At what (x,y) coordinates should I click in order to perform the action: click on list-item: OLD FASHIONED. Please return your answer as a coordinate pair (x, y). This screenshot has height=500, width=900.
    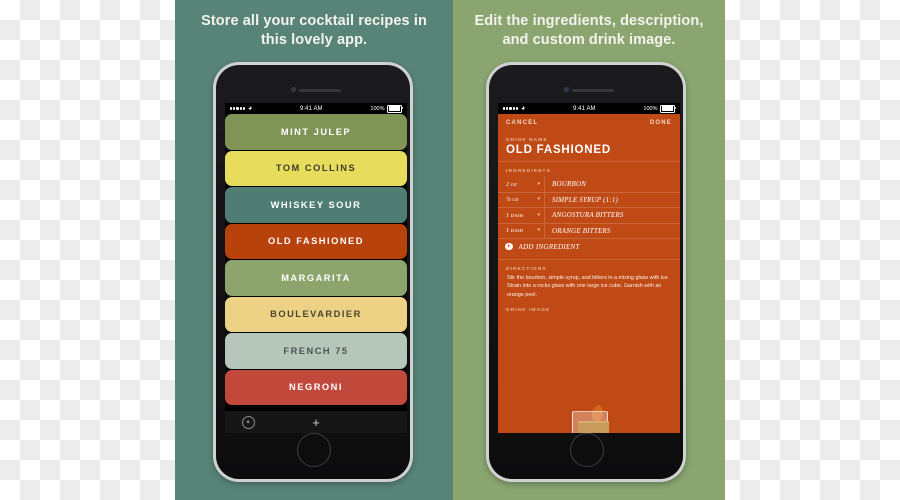
    Looking at the image, I should click on (316, 241).